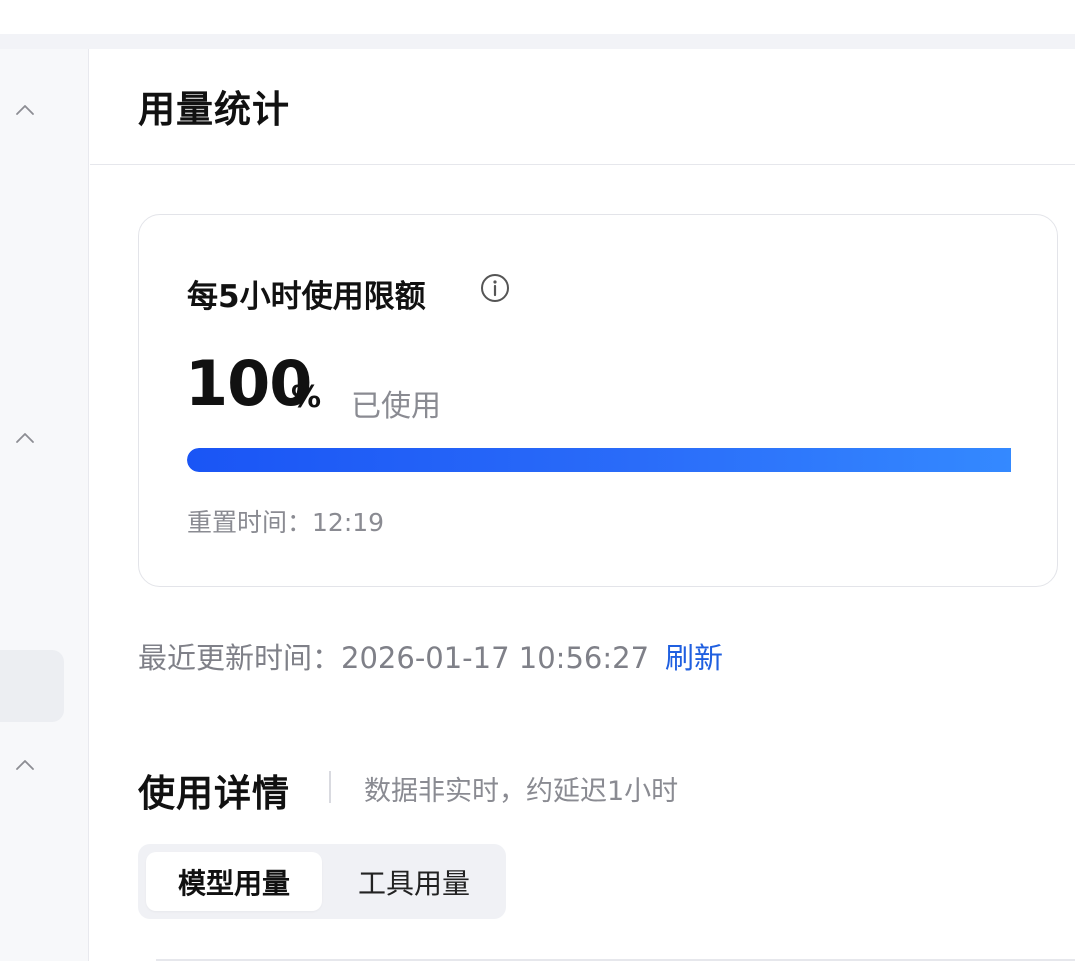  Describe the element at coordinates (582, 107) in the screenshot. I see `page-header: 用量统计` at that location.